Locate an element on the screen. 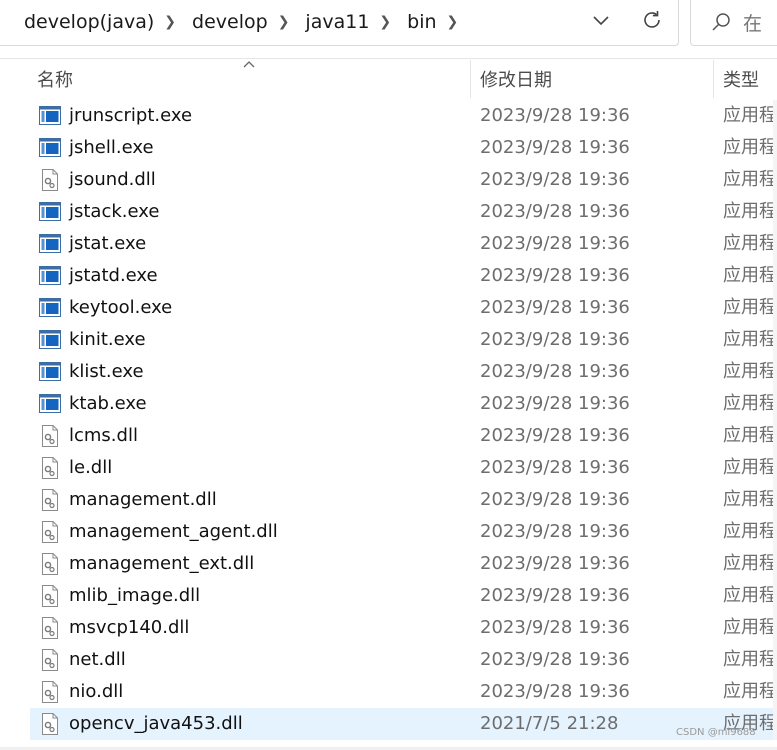 This screenshot has height=750, width=777. file-name: mlib_image.dll is located at coordinates (134, 596).